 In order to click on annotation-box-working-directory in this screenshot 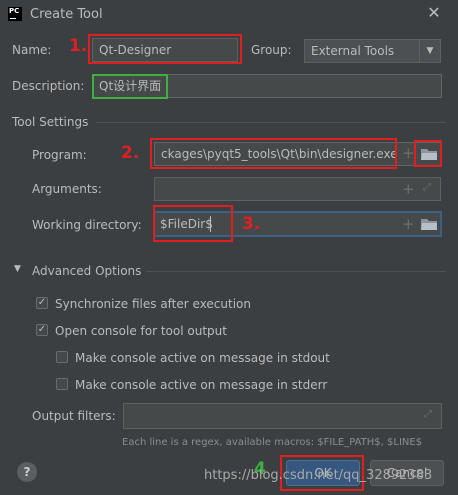, I will do `click(193, 223)`.